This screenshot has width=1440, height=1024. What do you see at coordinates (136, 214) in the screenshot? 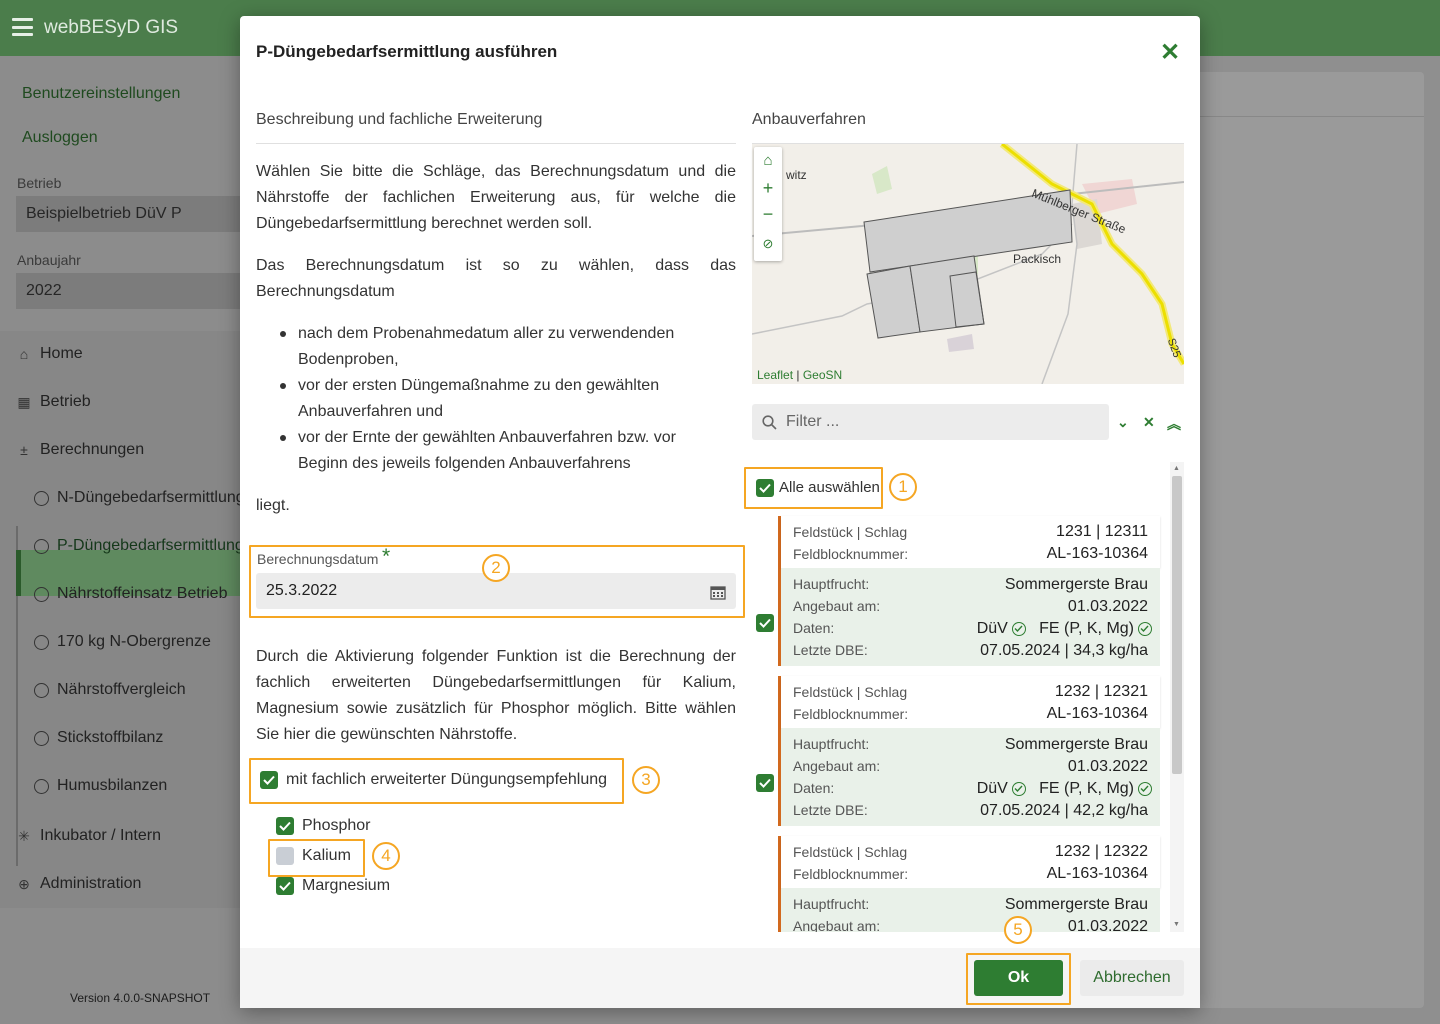
I see `farm-select: Beispielbetrieb DüV P` at bounding box center [136, 214].